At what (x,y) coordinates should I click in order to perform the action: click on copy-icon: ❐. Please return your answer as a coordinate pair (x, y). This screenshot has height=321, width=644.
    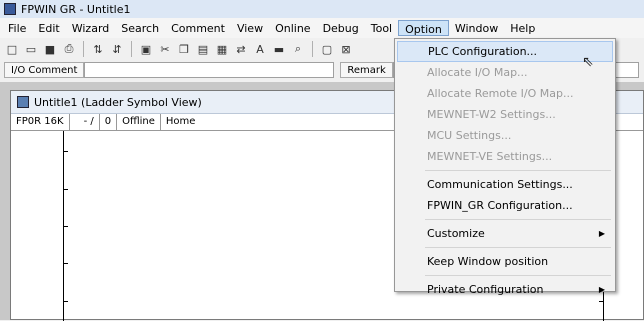
    Looking at the image, I should click on (184, 49).